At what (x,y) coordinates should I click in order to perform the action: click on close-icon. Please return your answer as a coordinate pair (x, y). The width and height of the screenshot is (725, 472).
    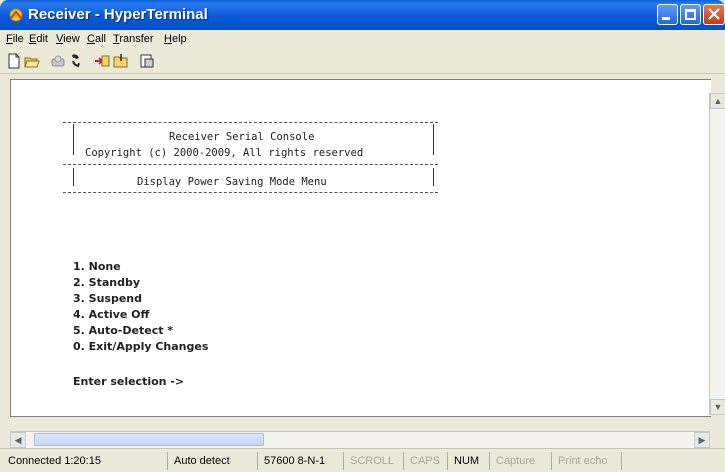
    Looking at the image, I should click on (714, 14).